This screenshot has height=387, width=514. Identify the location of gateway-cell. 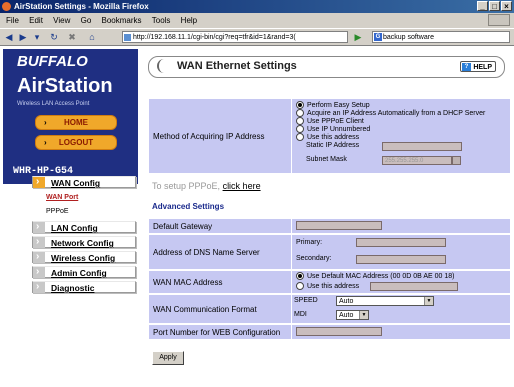
(401, 226).